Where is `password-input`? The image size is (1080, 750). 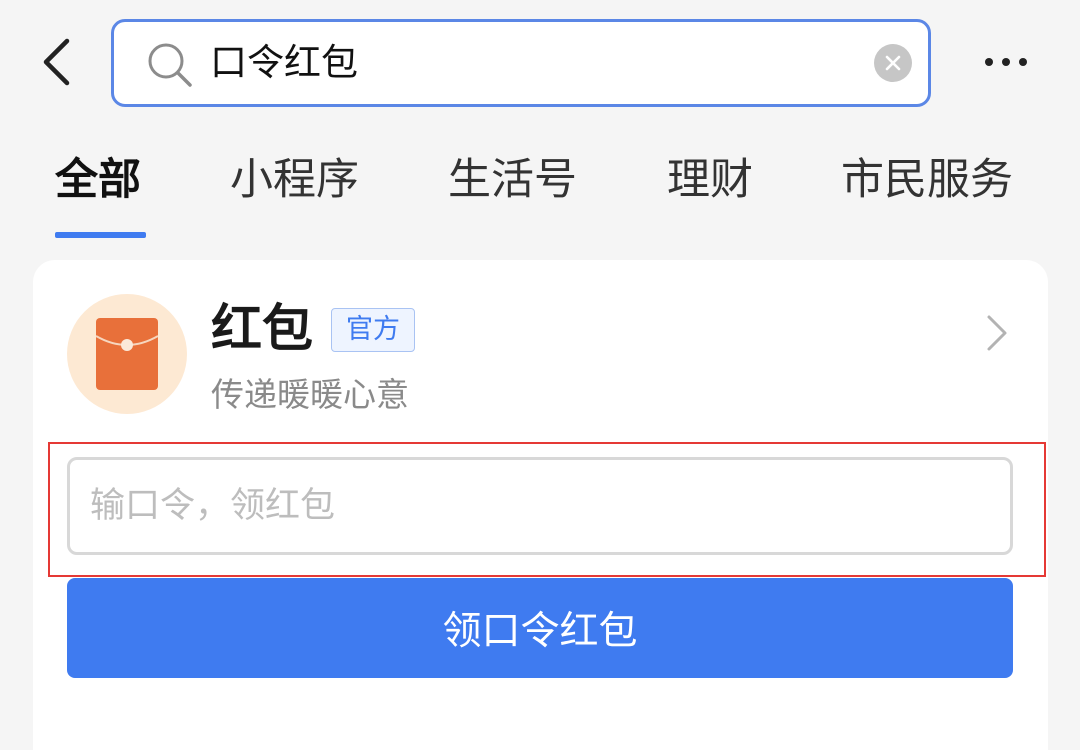 password-input is located at coordinates (540, 506).